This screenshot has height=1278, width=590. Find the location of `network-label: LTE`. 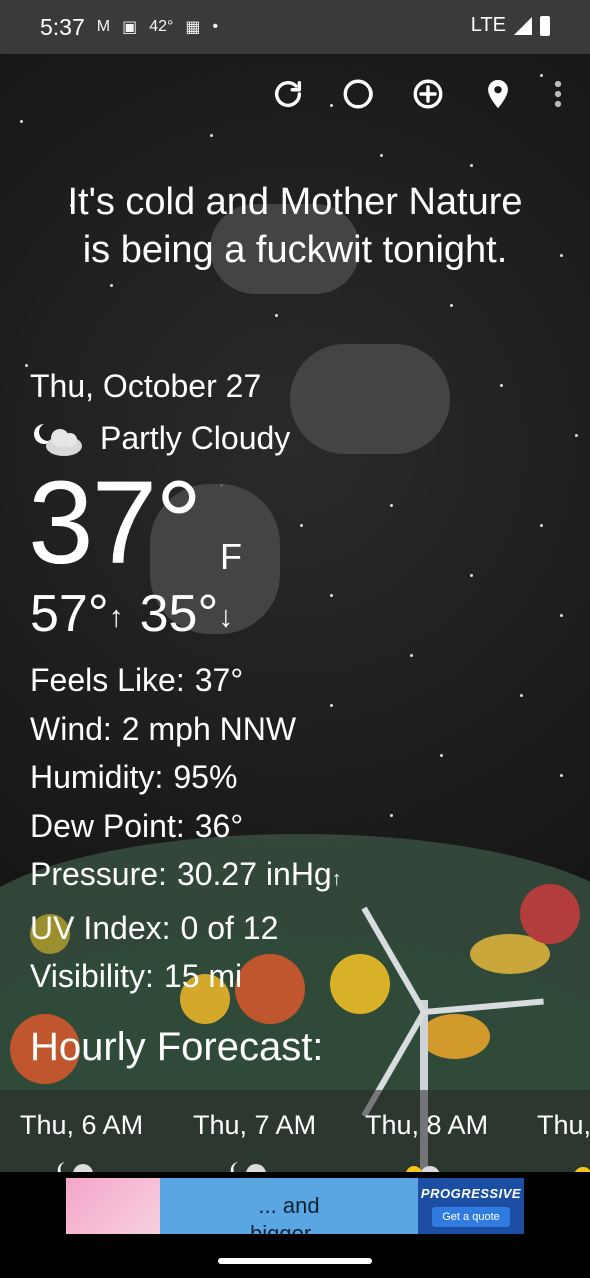

network-label: LTE is located at coordinates (488, 25).